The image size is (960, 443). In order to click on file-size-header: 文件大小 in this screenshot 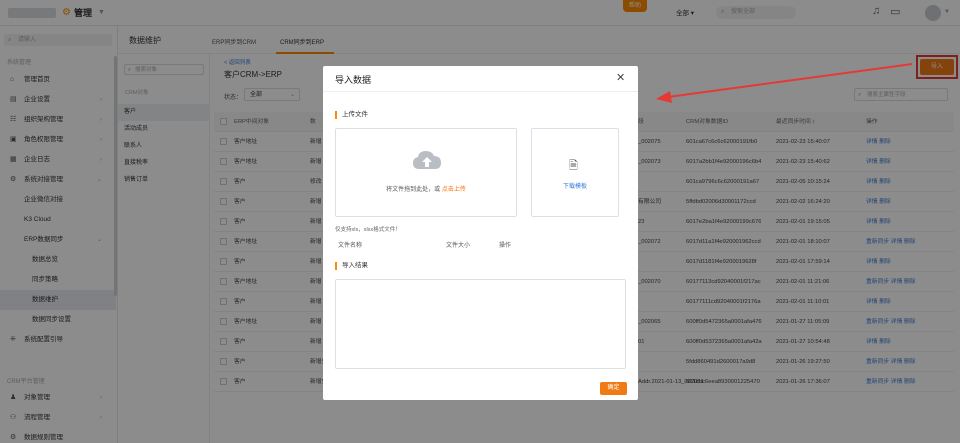, I will do `click(458, 246)`.